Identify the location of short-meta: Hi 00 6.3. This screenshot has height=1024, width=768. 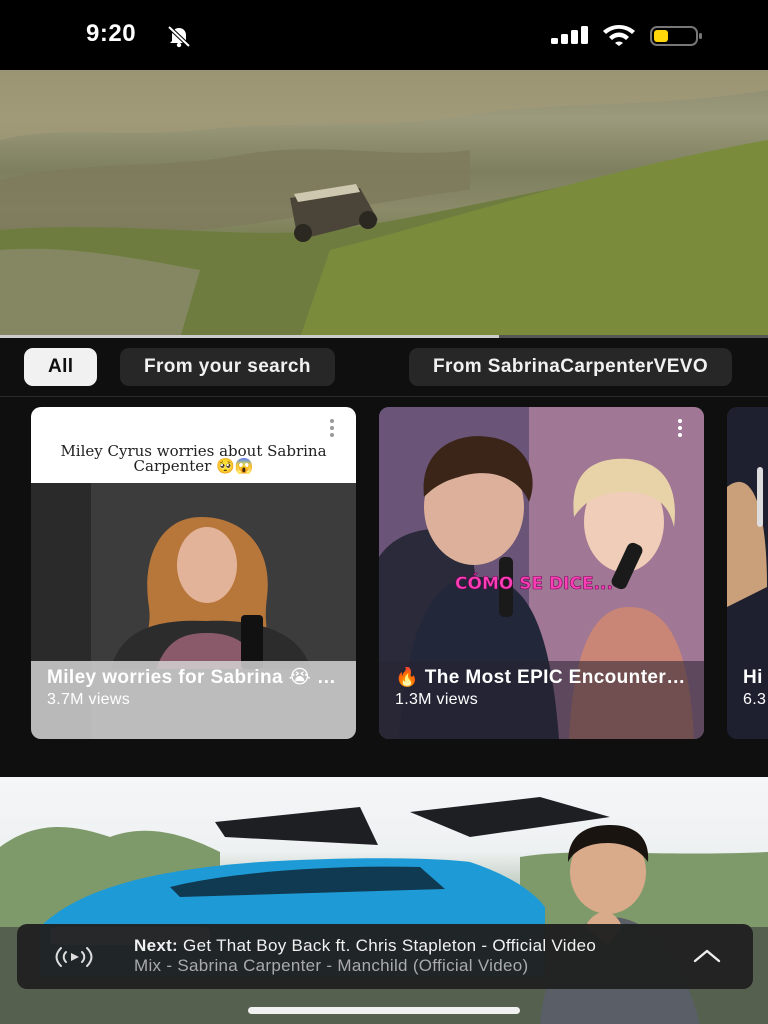
(747, 700).